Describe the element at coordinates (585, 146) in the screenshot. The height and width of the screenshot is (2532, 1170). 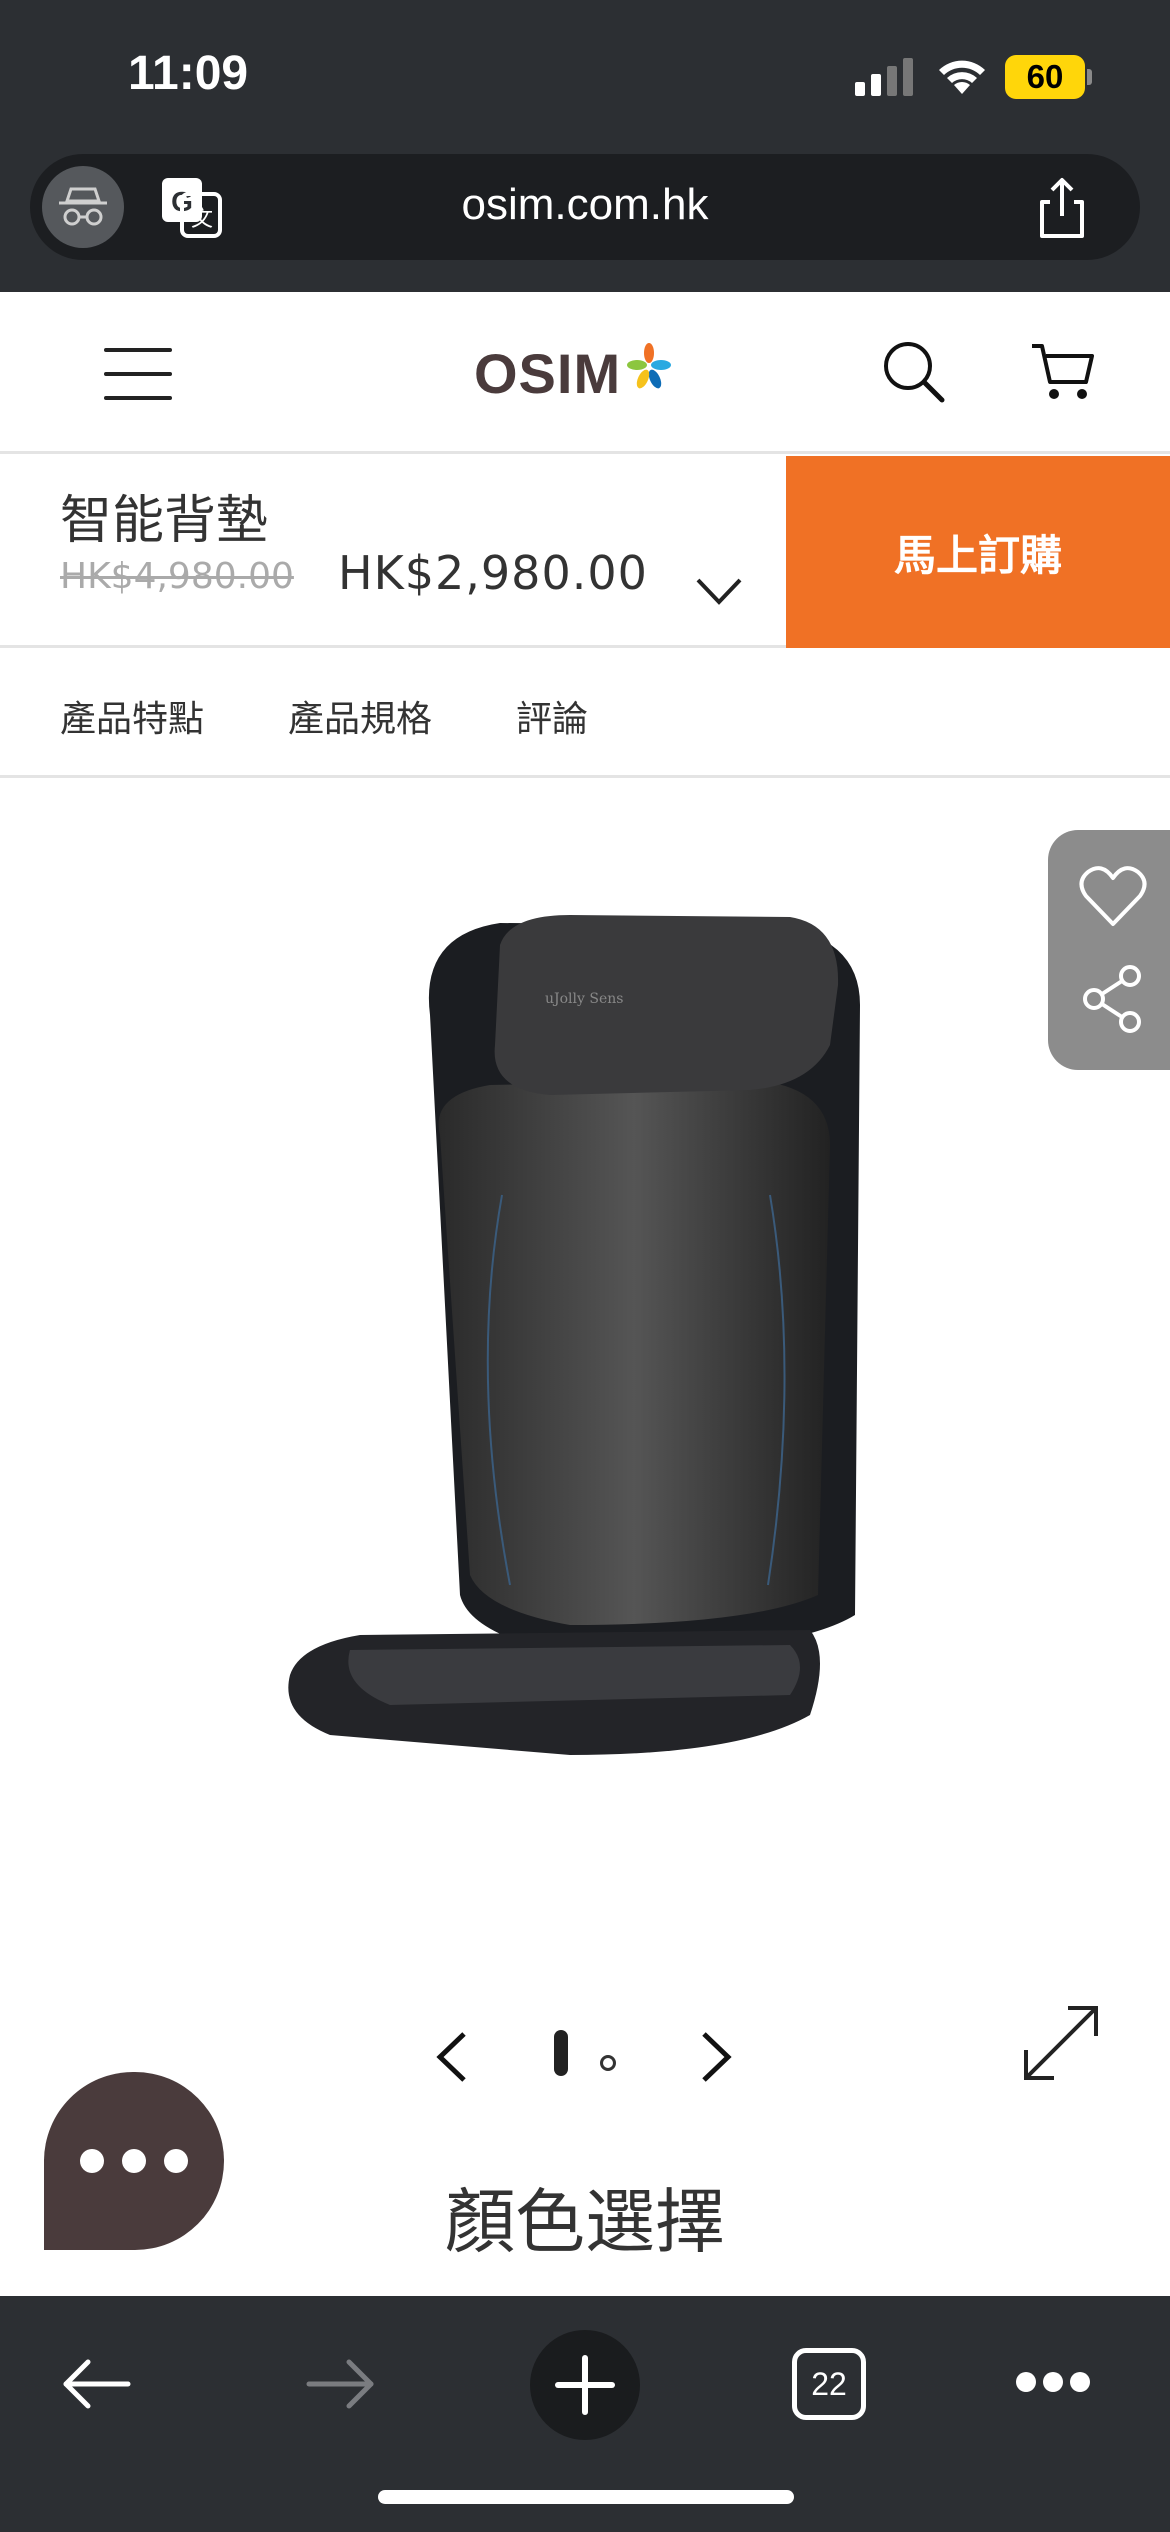
I see `browser-top-chrome: 11:09 60 G 文 osim.com.hk` at that location.